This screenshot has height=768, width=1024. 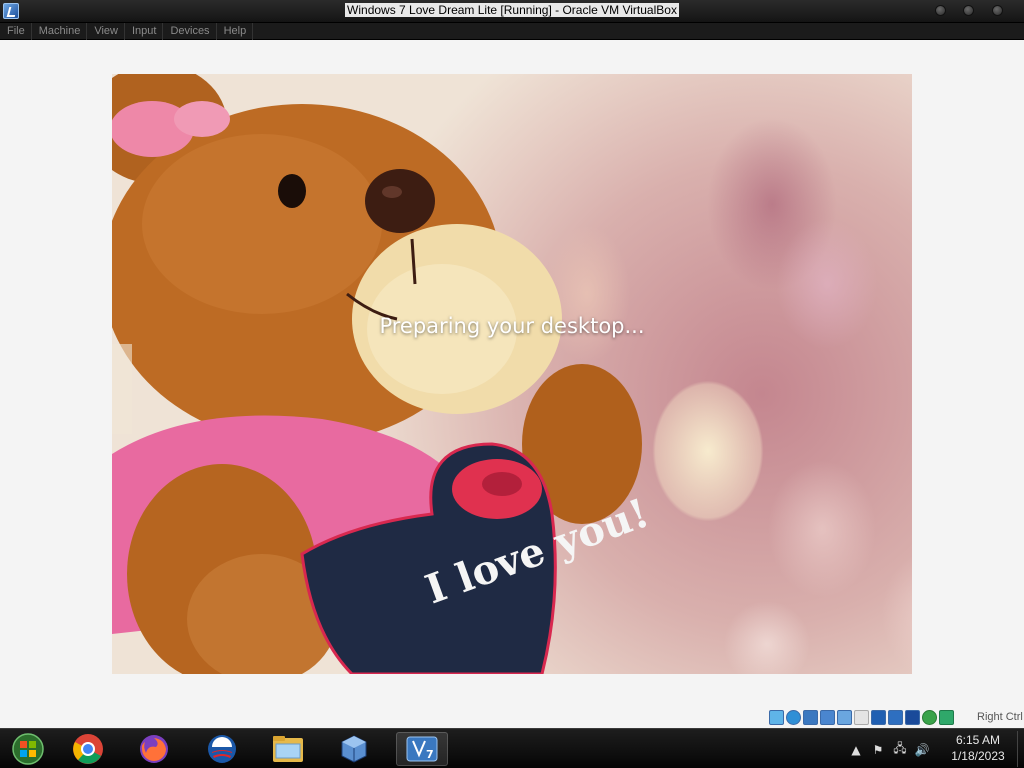 What do you see at coordinates (144, 31) in the screenshot?
I see `menu-input: Input` at bounding box center [144, 31].